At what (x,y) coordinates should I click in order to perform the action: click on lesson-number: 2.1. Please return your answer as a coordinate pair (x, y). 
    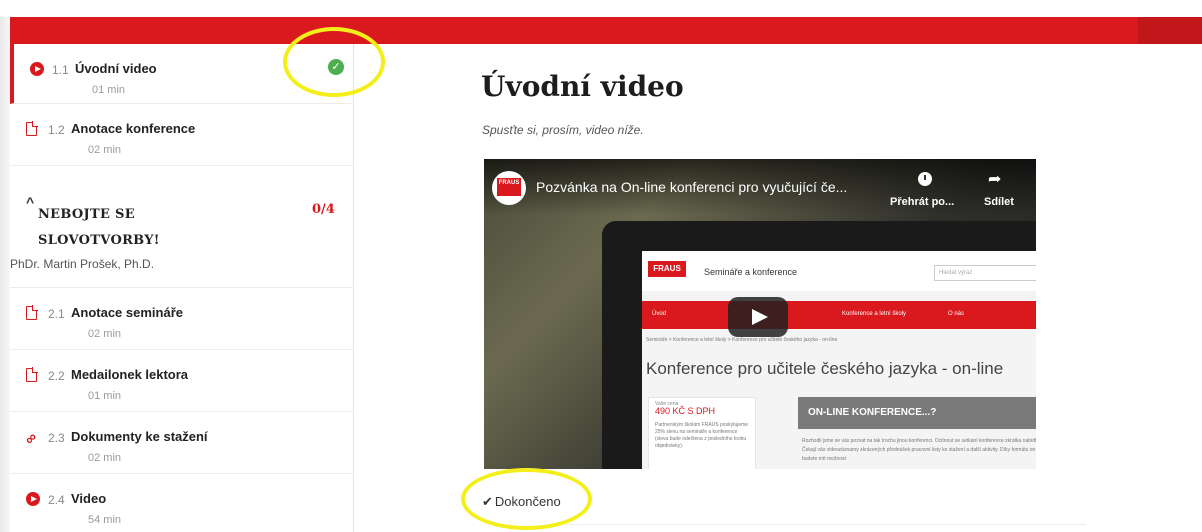
    Looking at the image, I should click on (56, 314).